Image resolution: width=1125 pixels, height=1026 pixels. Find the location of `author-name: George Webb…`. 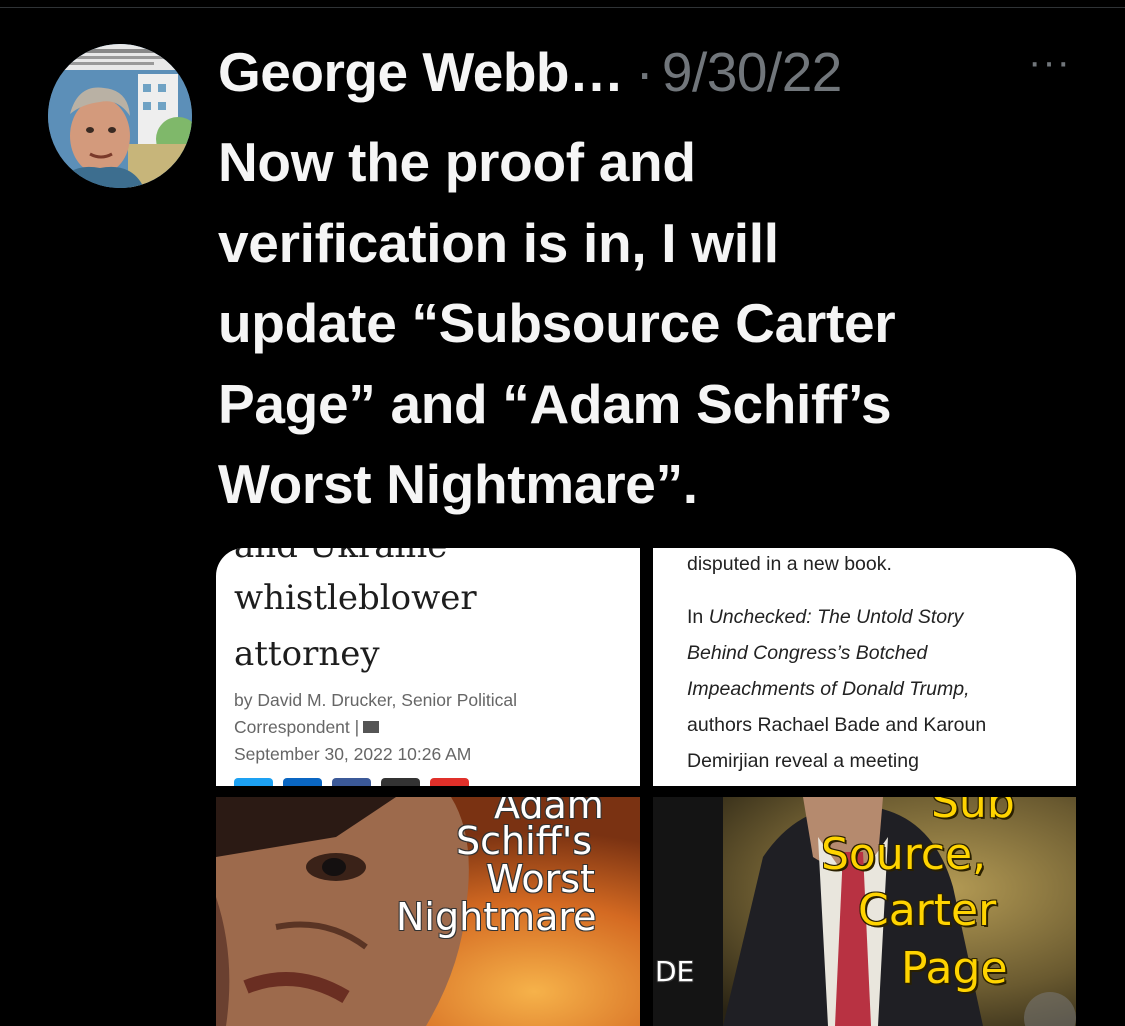

author-name: George Webb… is located at coordinates (421, 72).